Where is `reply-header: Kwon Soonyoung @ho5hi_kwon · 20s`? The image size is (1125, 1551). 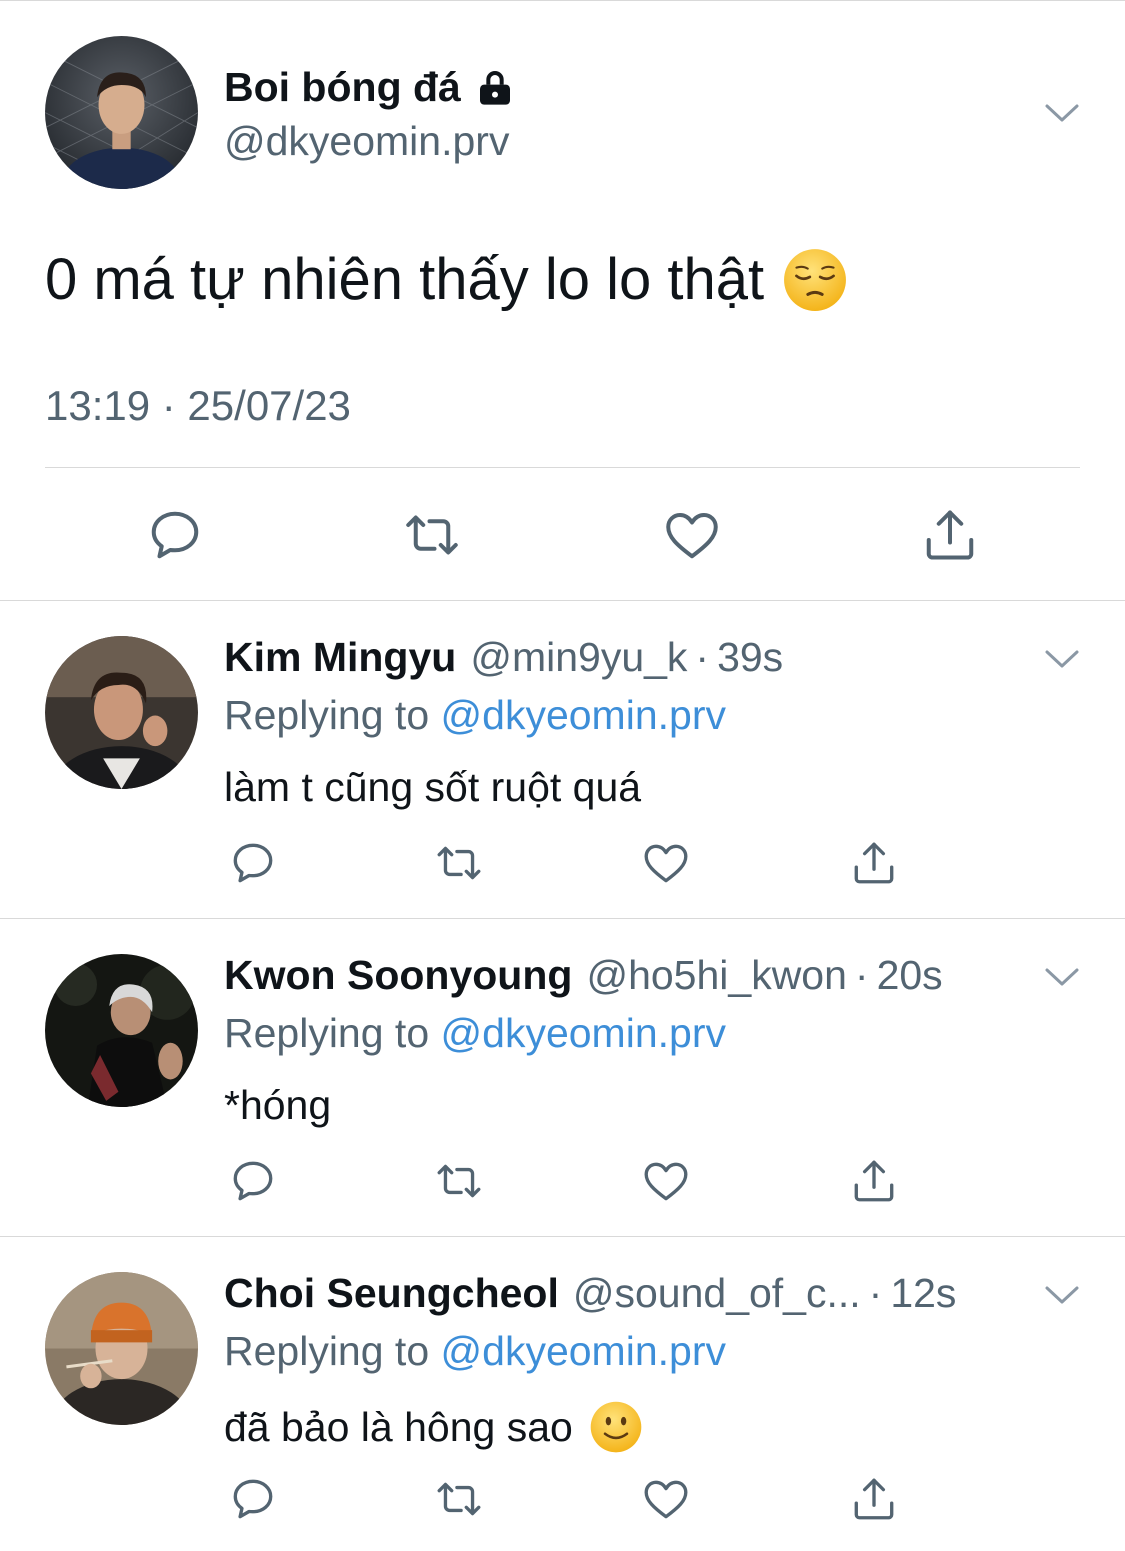
reply-header: Kwon Soonyoung @ho5hi_kwon · 20s is located at coordinates (583, 975).